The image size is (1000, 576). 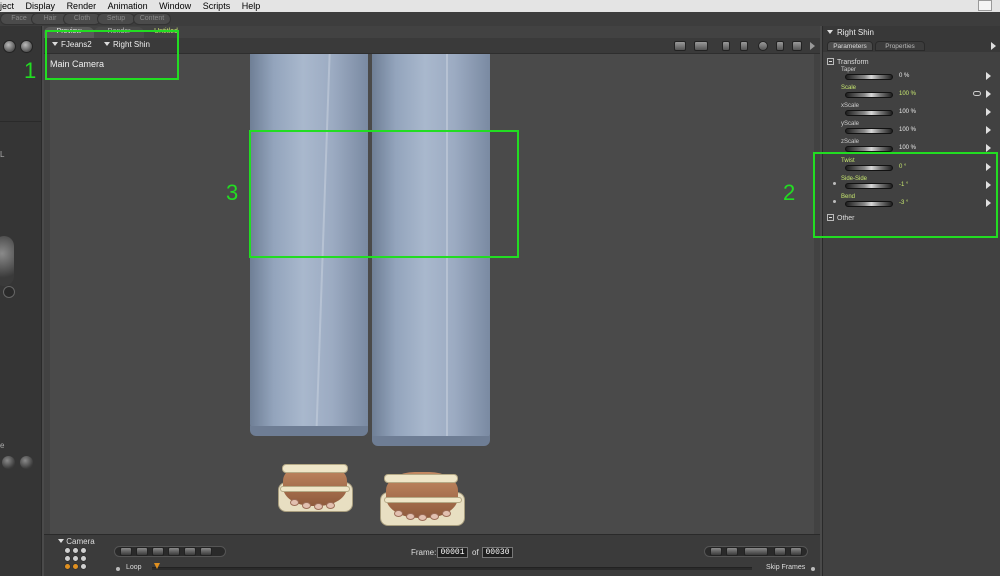 I want to click on room-tab-content: Content, so click(x=152, y=19).